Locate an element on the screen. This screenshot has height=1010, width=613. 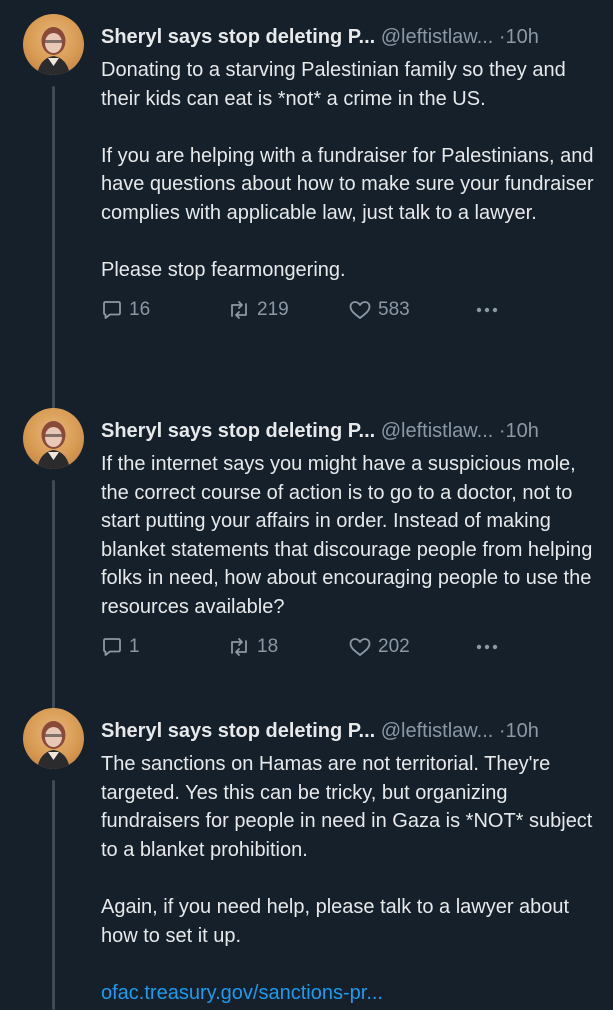
retweet-button: 18 is located at coordinates (252, 647).